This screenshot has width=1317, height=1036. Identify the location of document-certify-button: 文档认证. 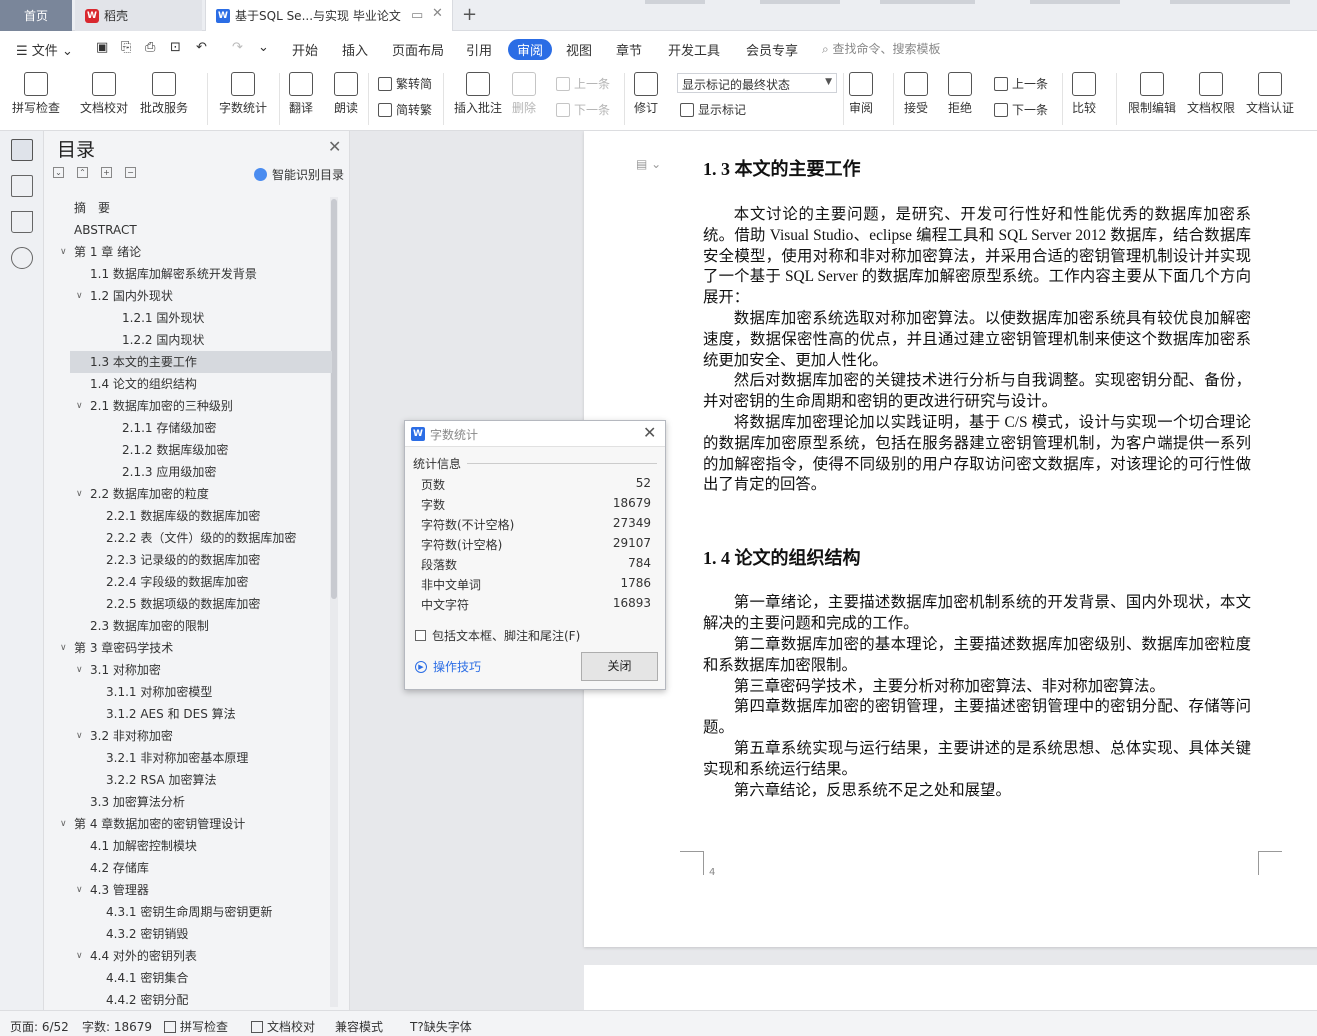
(1270, 94).